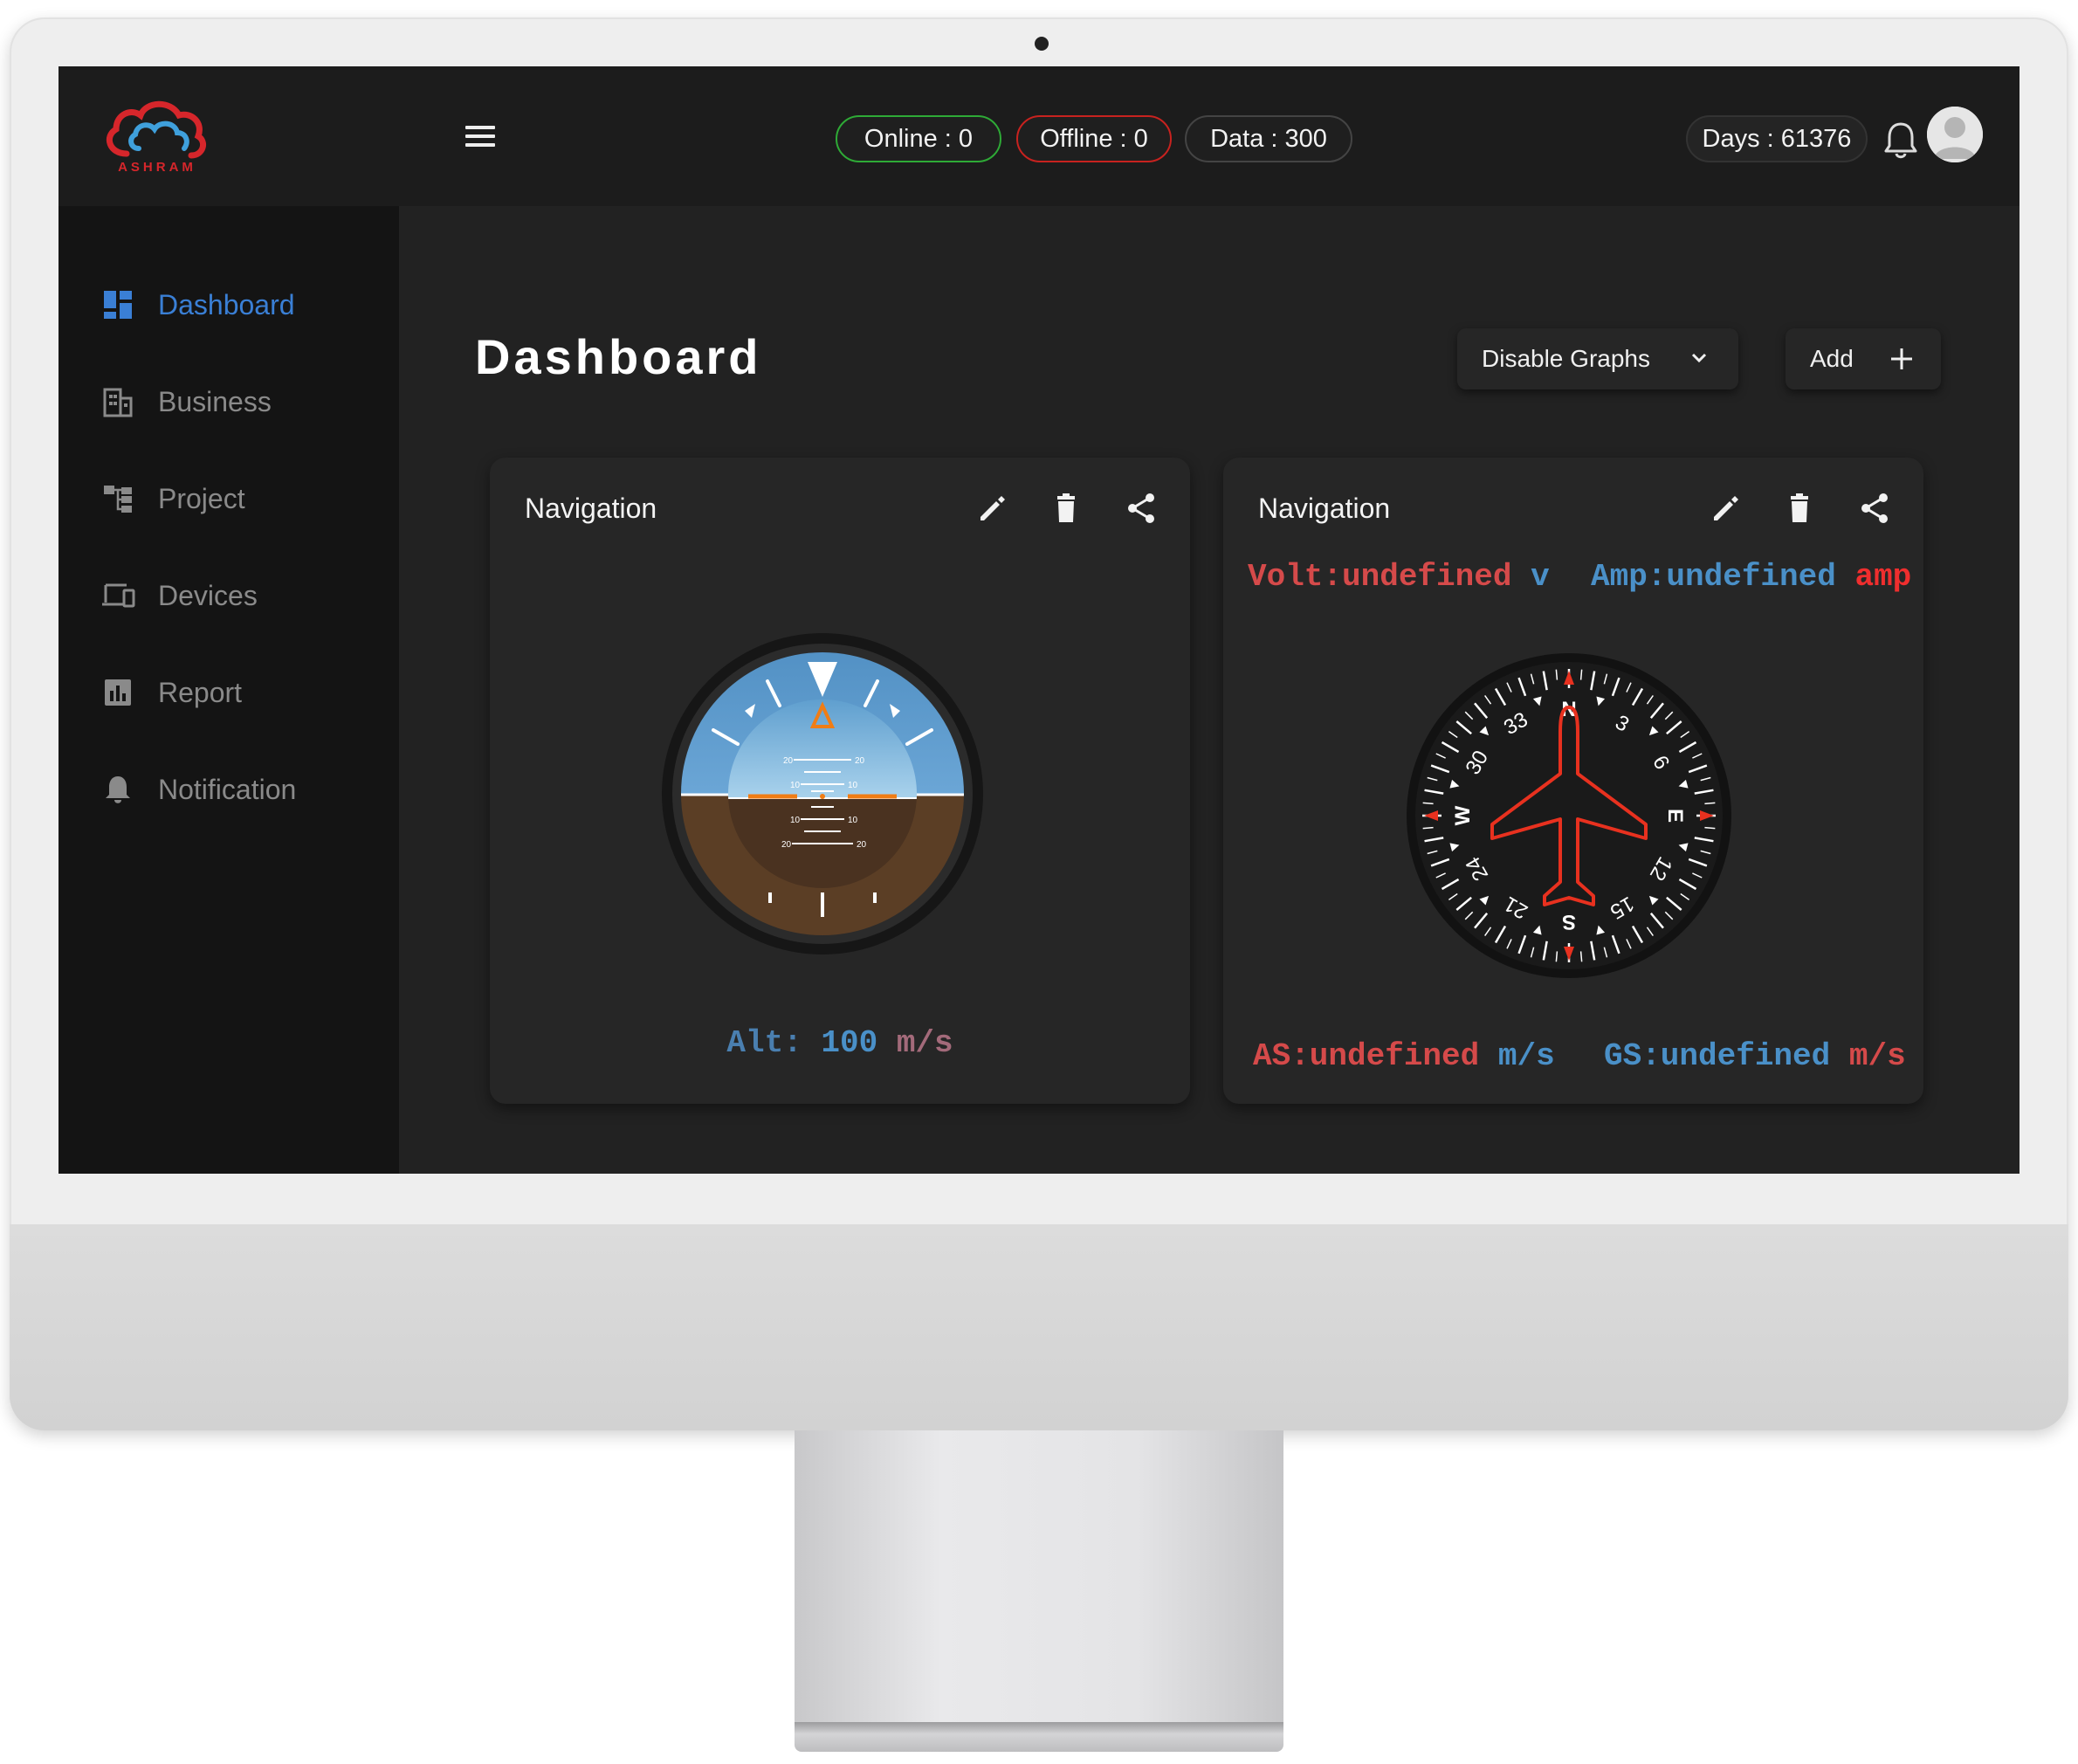 The height and width of the screenshot is (1764, 2078). I want to click on voltage-readout: Volt:undefined v, so click(1399, 577).